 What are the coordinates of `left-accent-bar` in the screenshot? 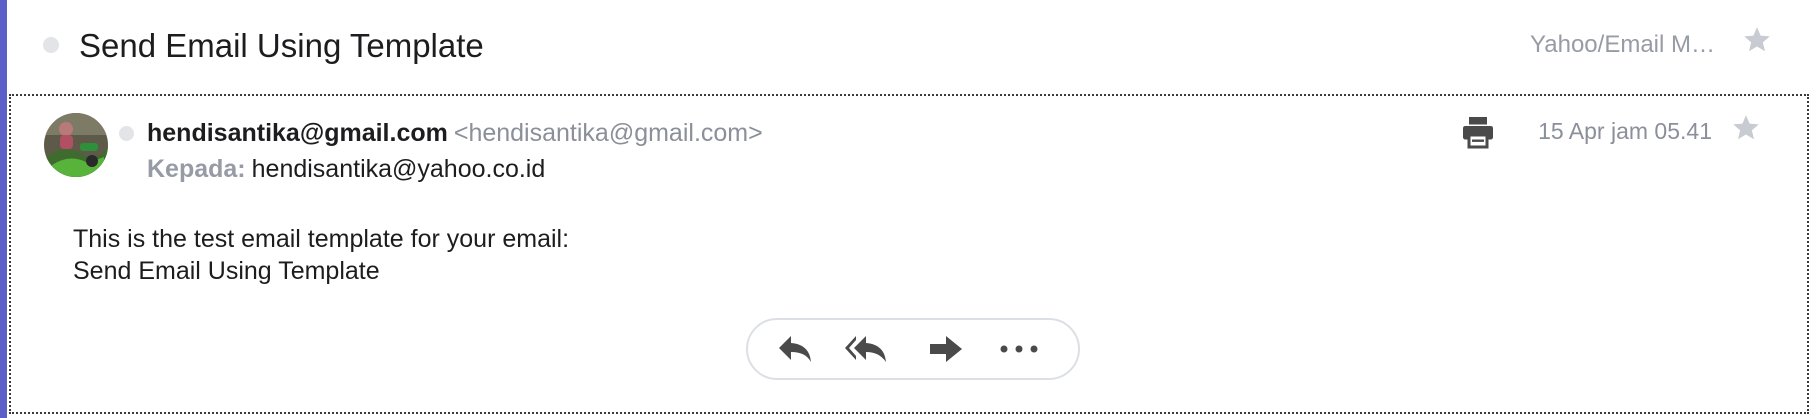 It's located at (3, 209).